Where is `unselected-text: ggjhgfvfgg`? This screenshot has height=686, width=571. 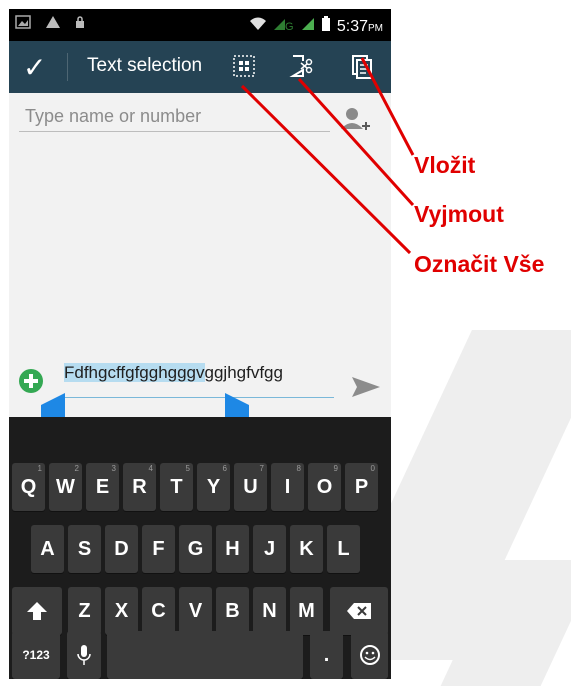
unselected-text: ggjhgfvfgg is located at coordinates (244, 372).